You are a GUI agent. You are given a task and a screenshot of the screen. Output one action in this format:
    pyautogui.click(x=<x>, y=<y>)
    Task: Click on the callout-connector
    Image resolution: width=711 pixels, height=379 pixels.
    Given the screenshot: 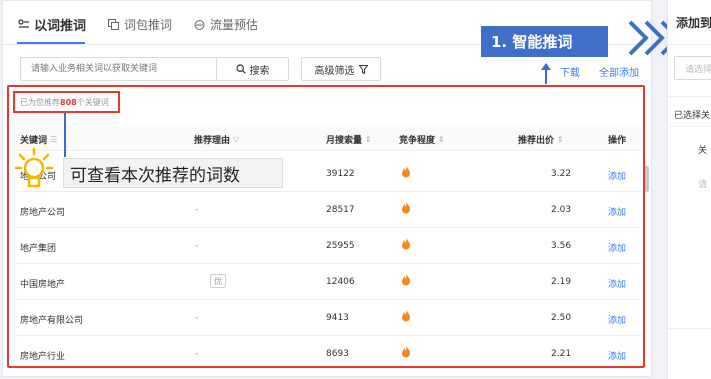 What is the action you would take?
    pyautogui.click(x=65, y=135)
    